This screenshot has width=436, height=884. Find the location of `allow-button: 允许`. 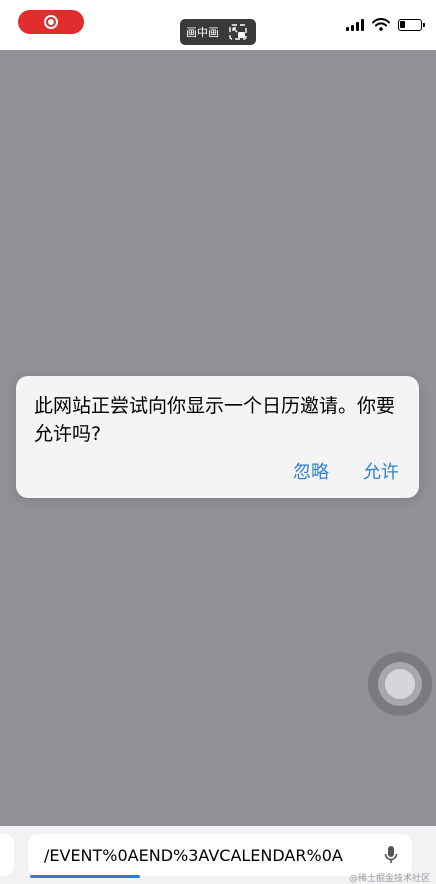

allow-button: 允许 is located at coordinates (381, 471).